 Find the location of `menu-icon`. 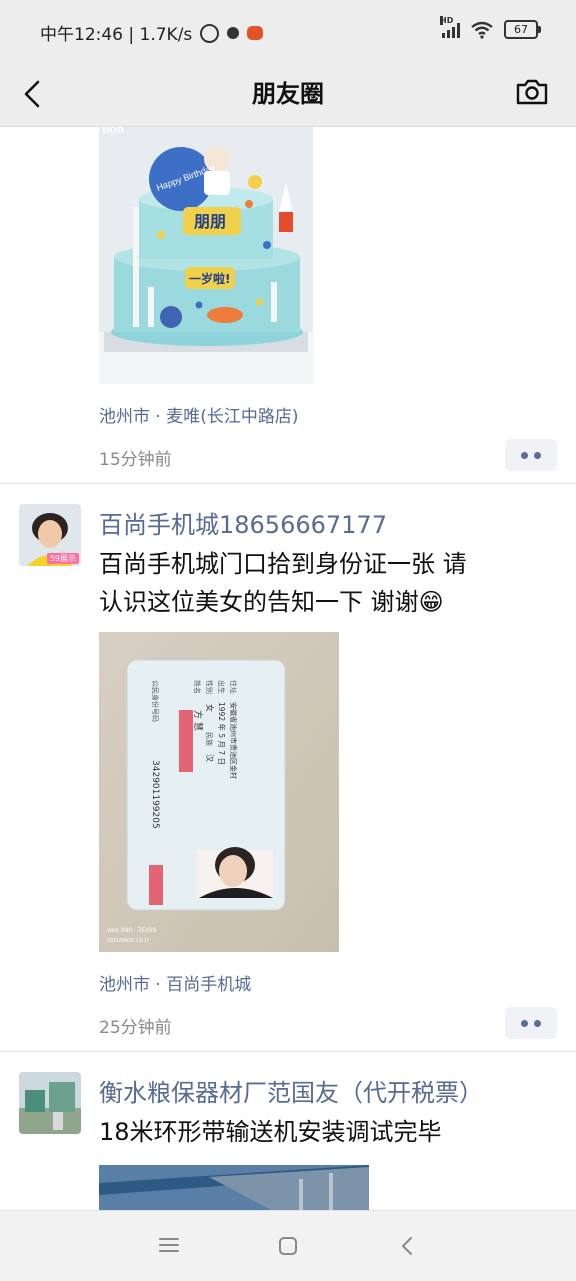

menu-icon is located at coordinates (169, 1245).